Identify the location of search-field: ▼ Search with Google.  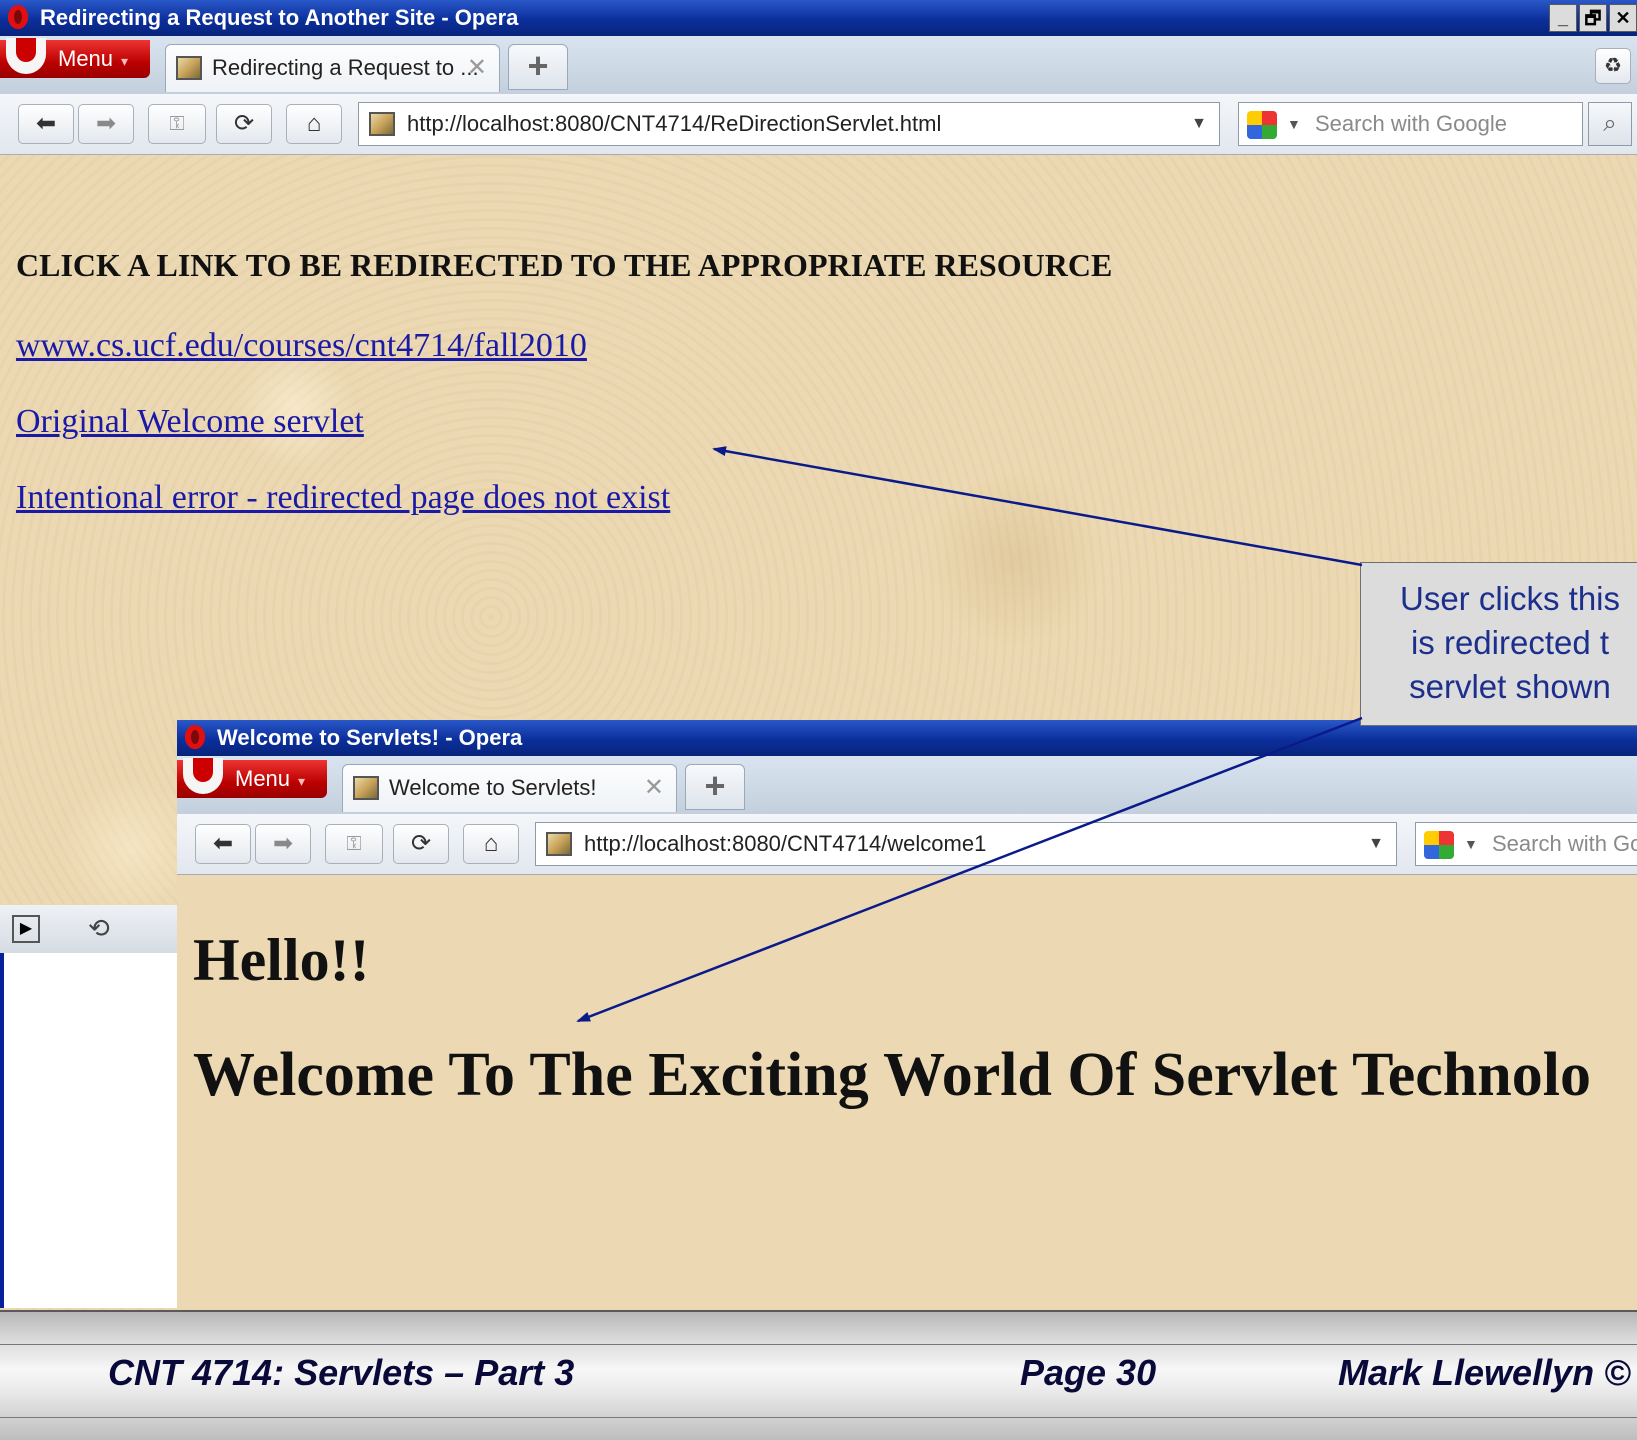
(1410, 124).